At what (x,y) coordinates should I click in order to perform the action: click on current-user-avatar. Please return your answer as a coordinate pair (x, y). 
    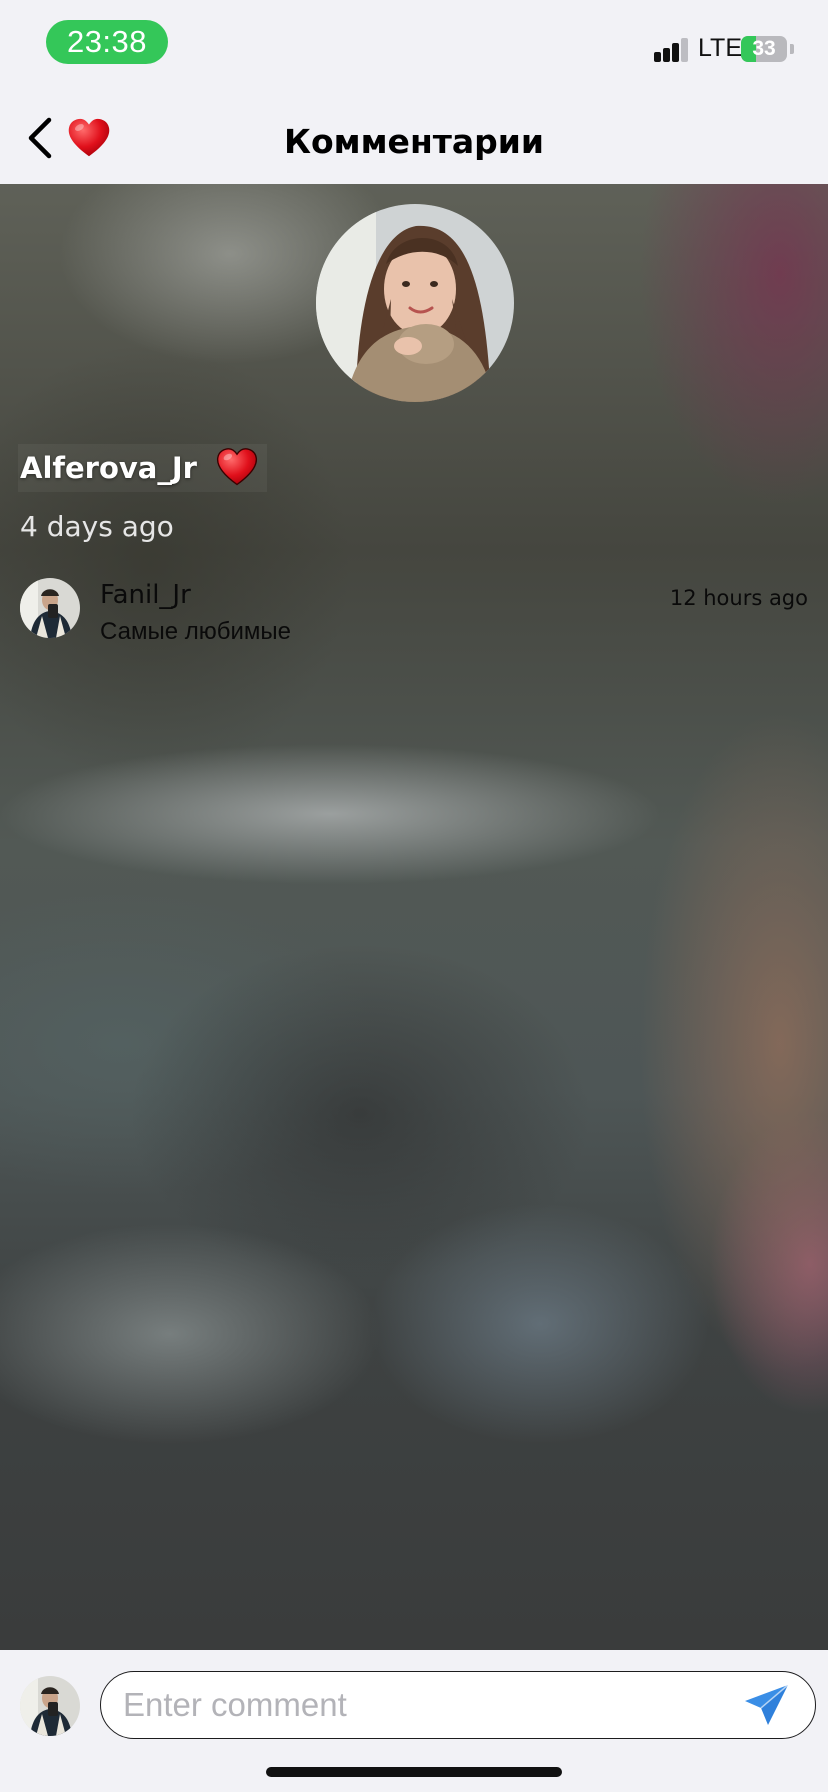
    Looking at the image, I should click on (50, 1706).